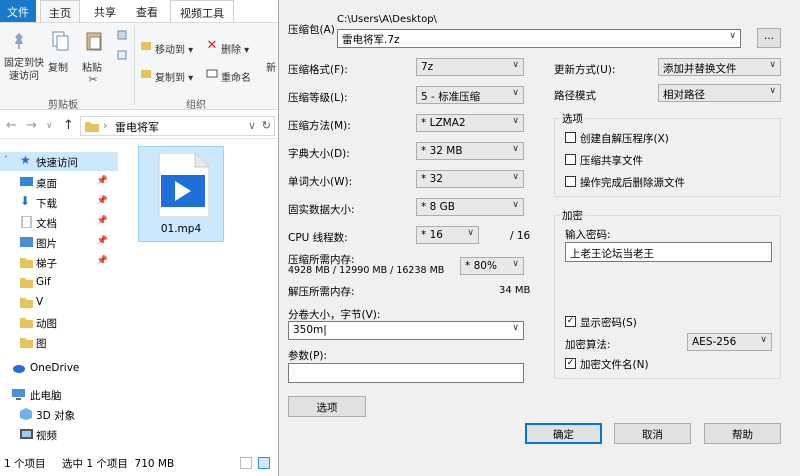 The image size is (800, 476). I want to click on nav-pictures: 图片 📌, so click(59, 242).